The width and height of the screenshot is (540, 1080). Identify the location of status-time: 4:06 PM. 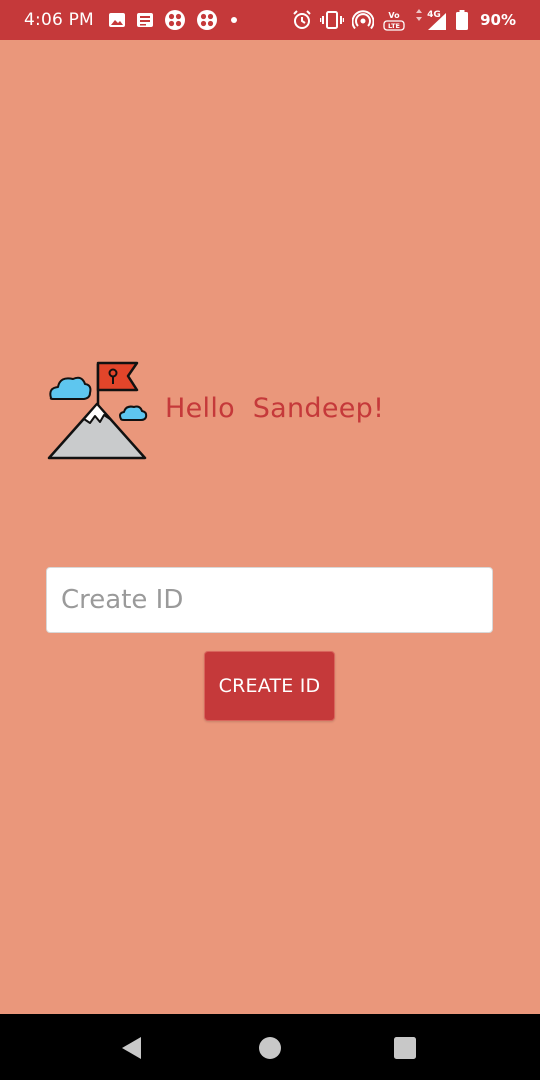
(59, 20).